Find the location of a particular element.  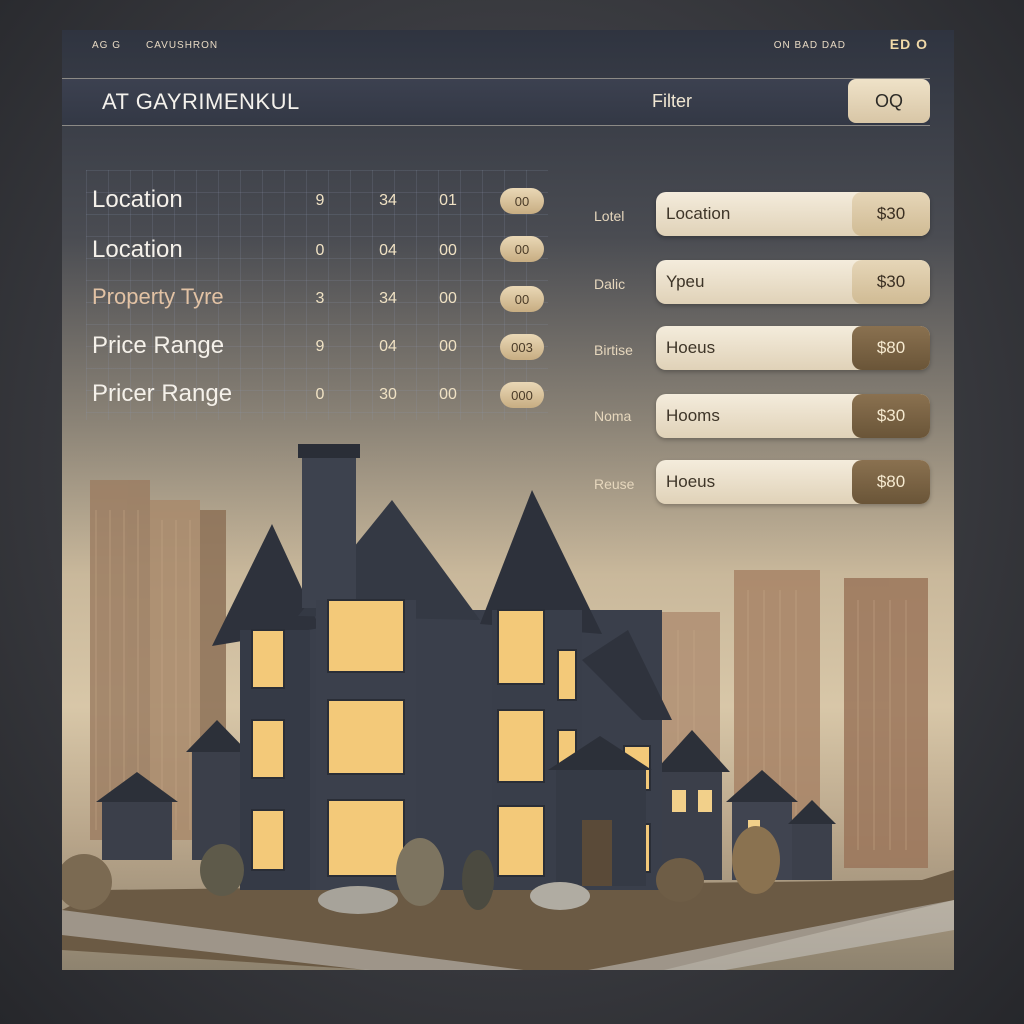

brand-title: AT GAYRIMENKUL is located at coordinates (201, 101).